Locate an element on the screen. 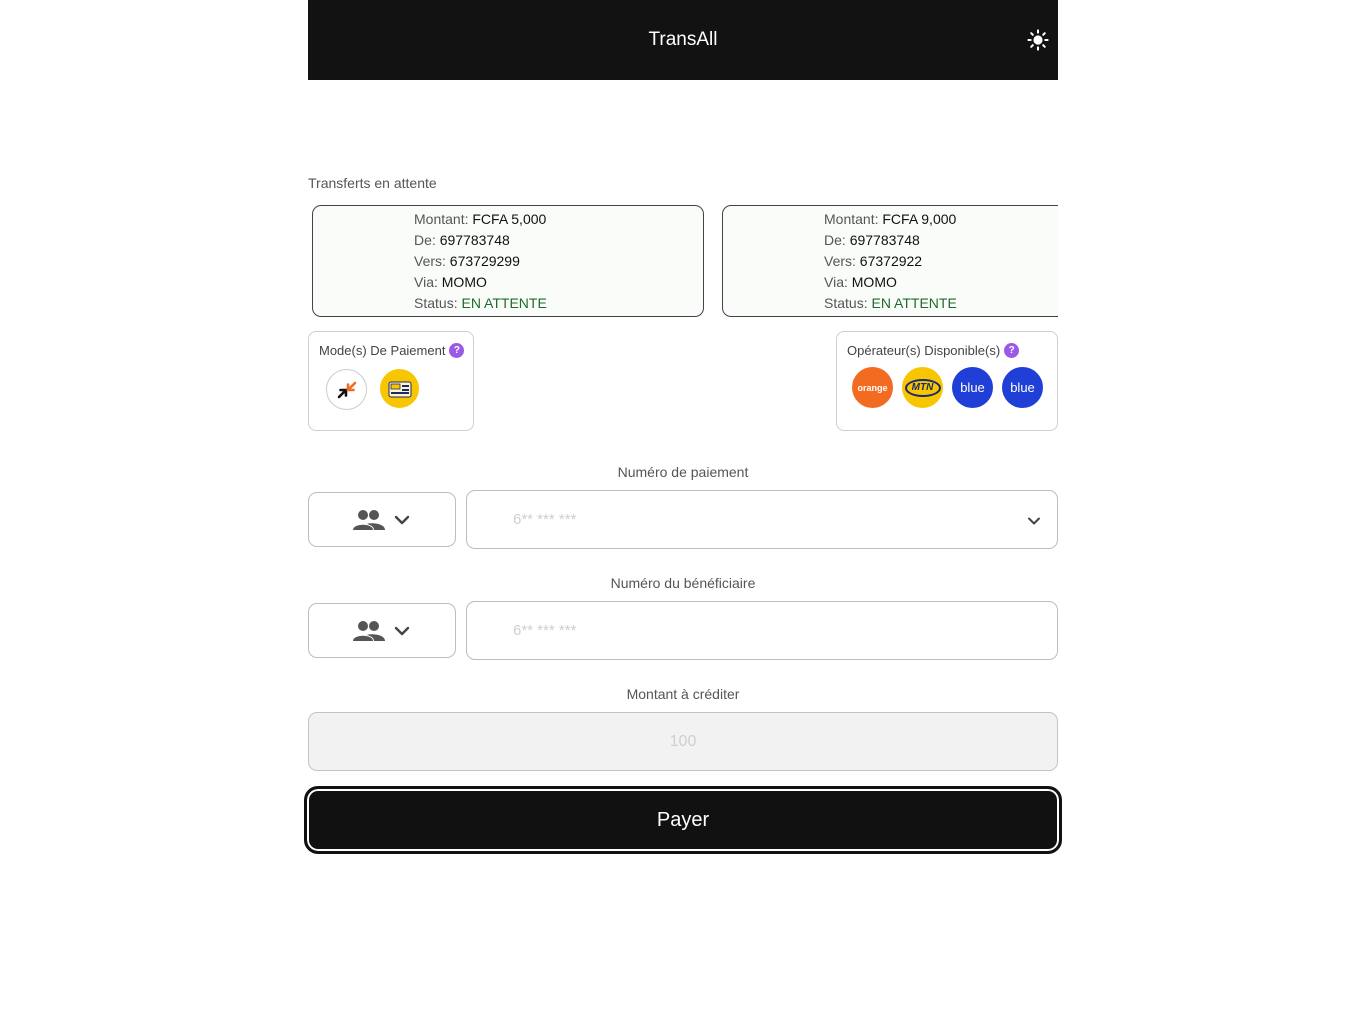 The width and height of the screenshot is (1366, 1024). beneficiary-contacts-button is located at coordinates (382, 630).